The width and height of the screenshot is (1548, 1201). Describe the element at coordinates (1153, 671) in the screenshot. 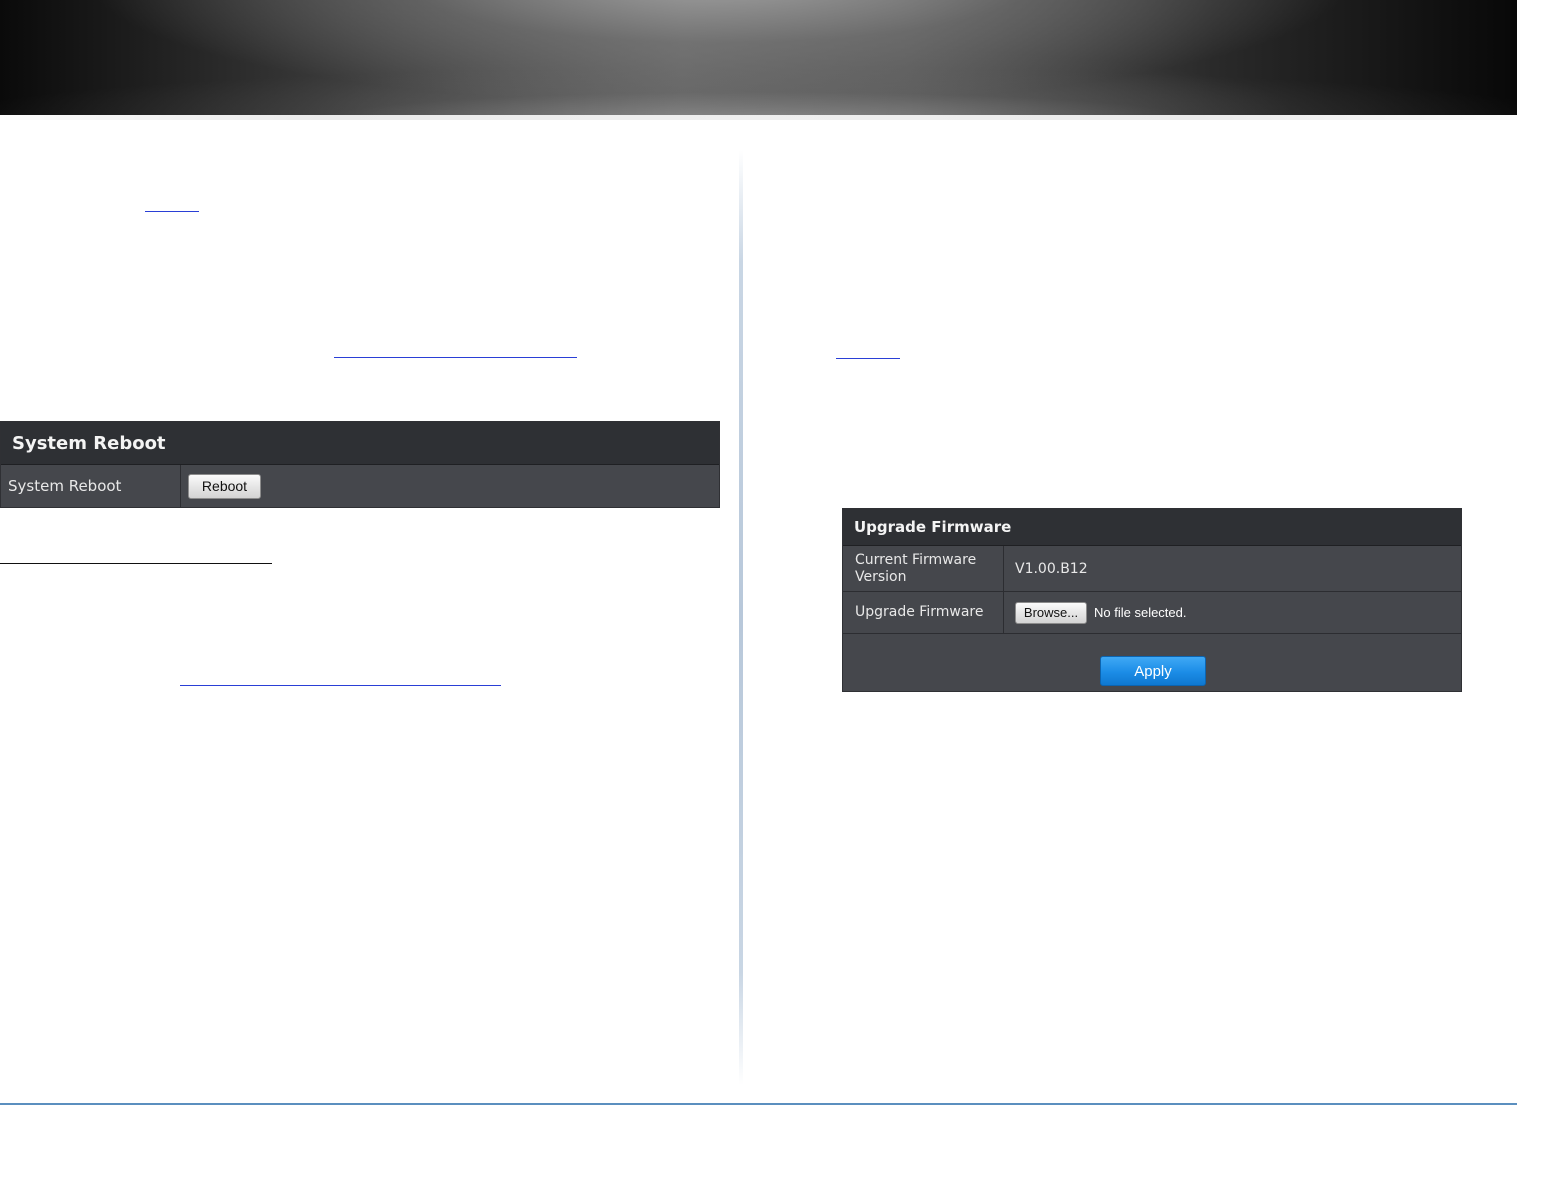

I see `apply-button: Apply` at that location.